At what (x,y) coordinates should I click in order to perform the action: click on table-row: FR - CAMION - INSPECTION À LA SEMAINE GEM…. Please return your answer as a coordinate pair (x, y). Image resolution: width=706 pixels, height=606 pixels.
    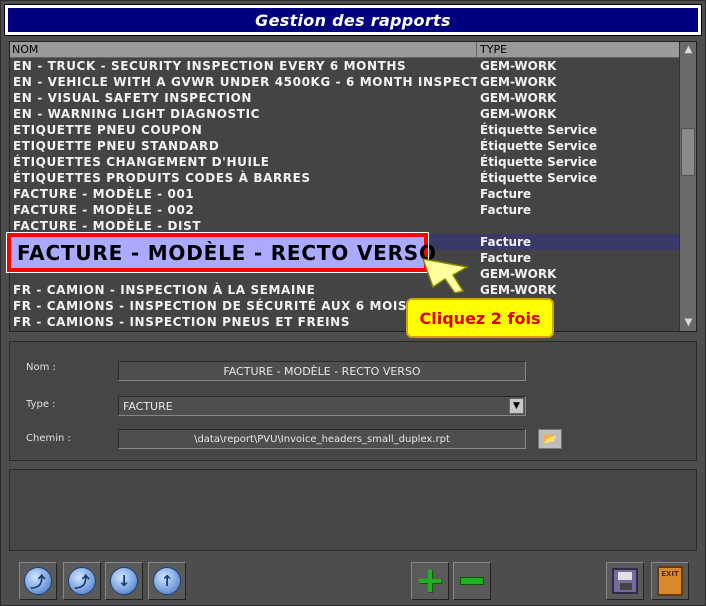
    Looking at the image, I should click on (345, 290).